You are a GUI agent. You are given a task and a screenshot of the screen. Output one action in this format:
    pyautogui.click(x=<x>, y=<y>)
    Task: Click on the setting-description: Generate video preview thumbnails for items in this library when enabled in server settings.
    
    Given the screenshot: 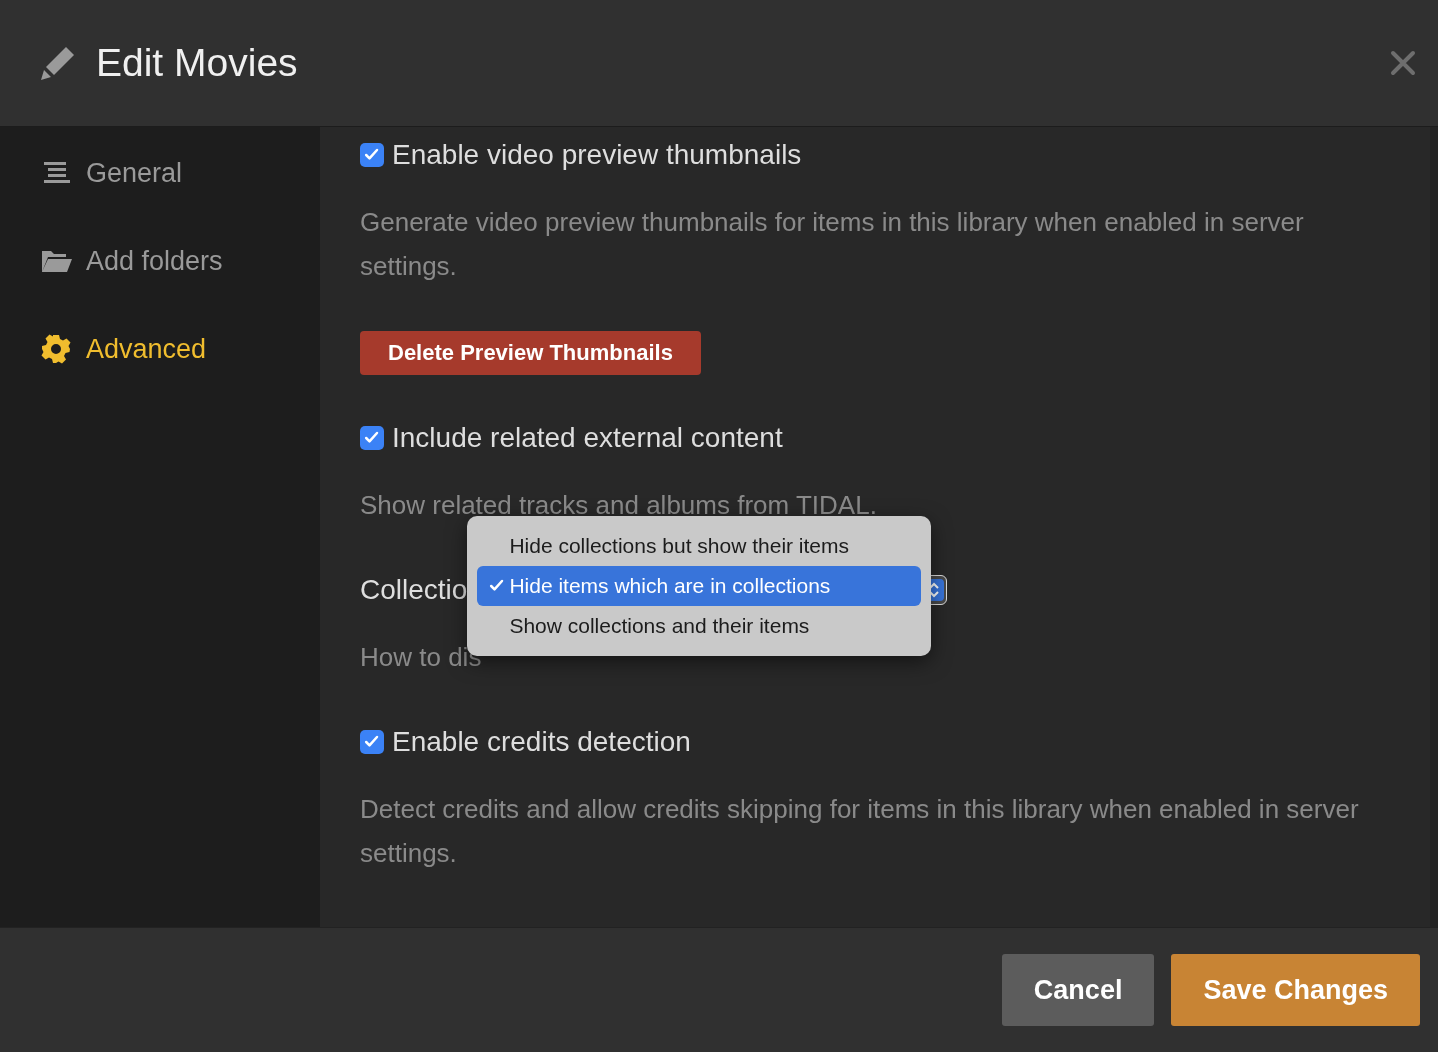 What is the action you would take?
    pyautogui.click(x=832, y=244)
    